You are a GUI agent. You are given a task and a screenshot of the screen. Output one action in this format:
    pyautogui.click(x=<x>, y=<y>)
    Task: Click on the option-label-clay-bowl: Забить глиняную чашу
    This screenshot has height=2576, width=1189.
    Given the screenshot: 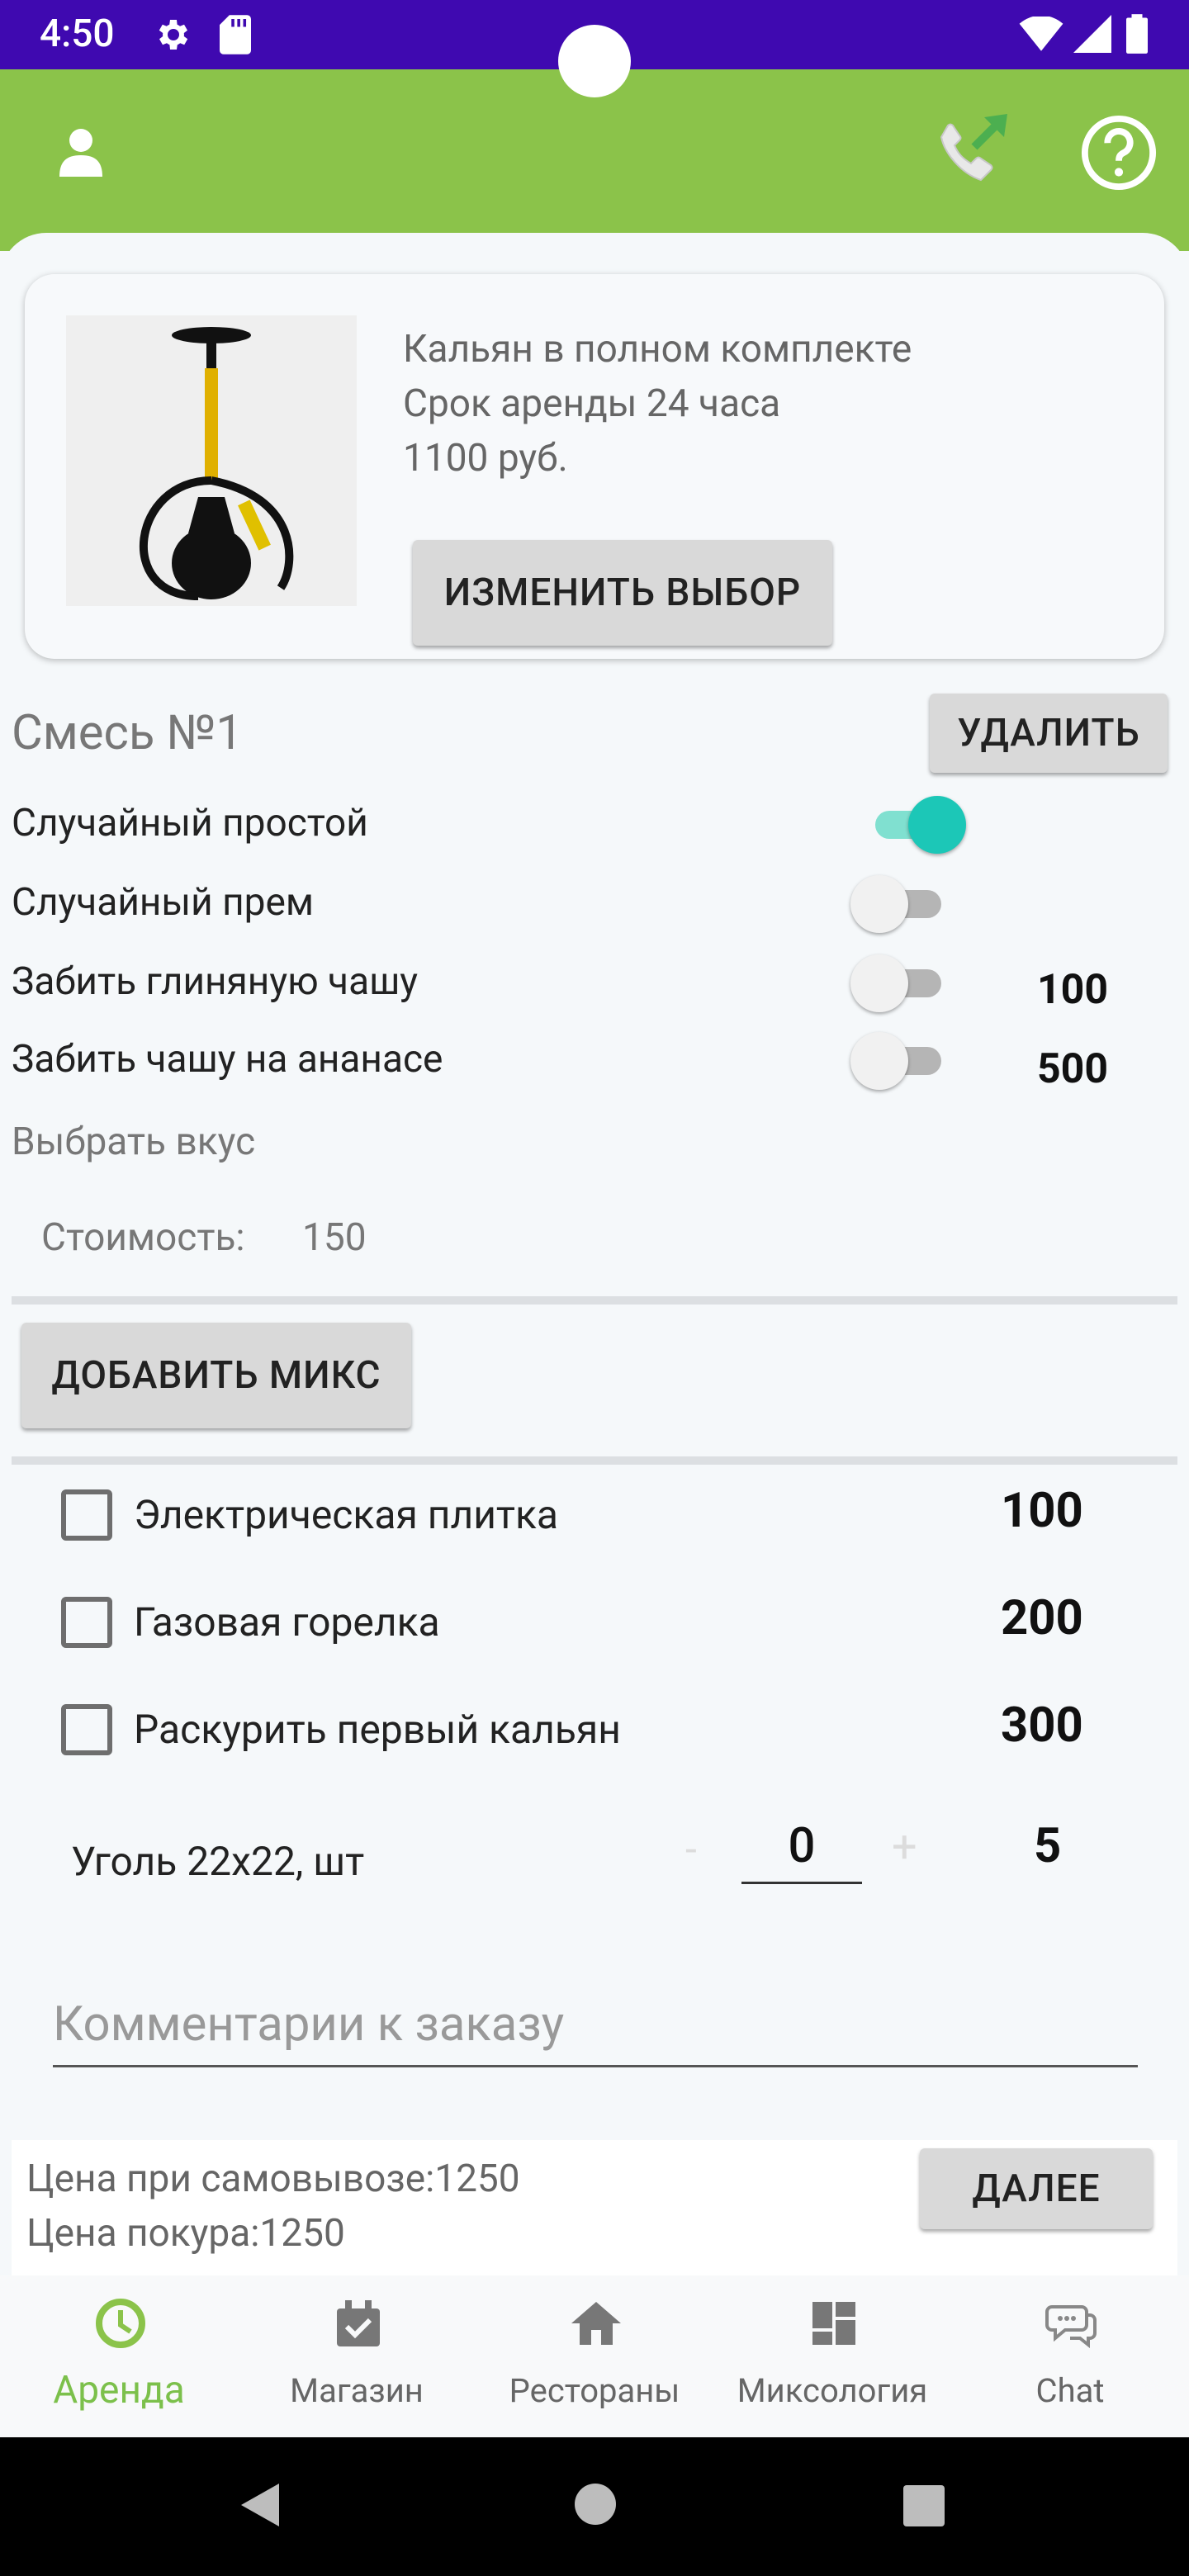 What is the action you would take?
    pyautogui.click(x=215, y=981)
    